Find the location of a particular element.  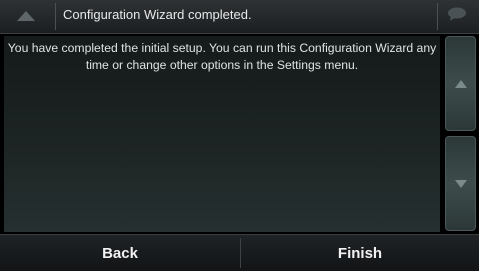

scroll-up-button is located at coordinates (460, 83).